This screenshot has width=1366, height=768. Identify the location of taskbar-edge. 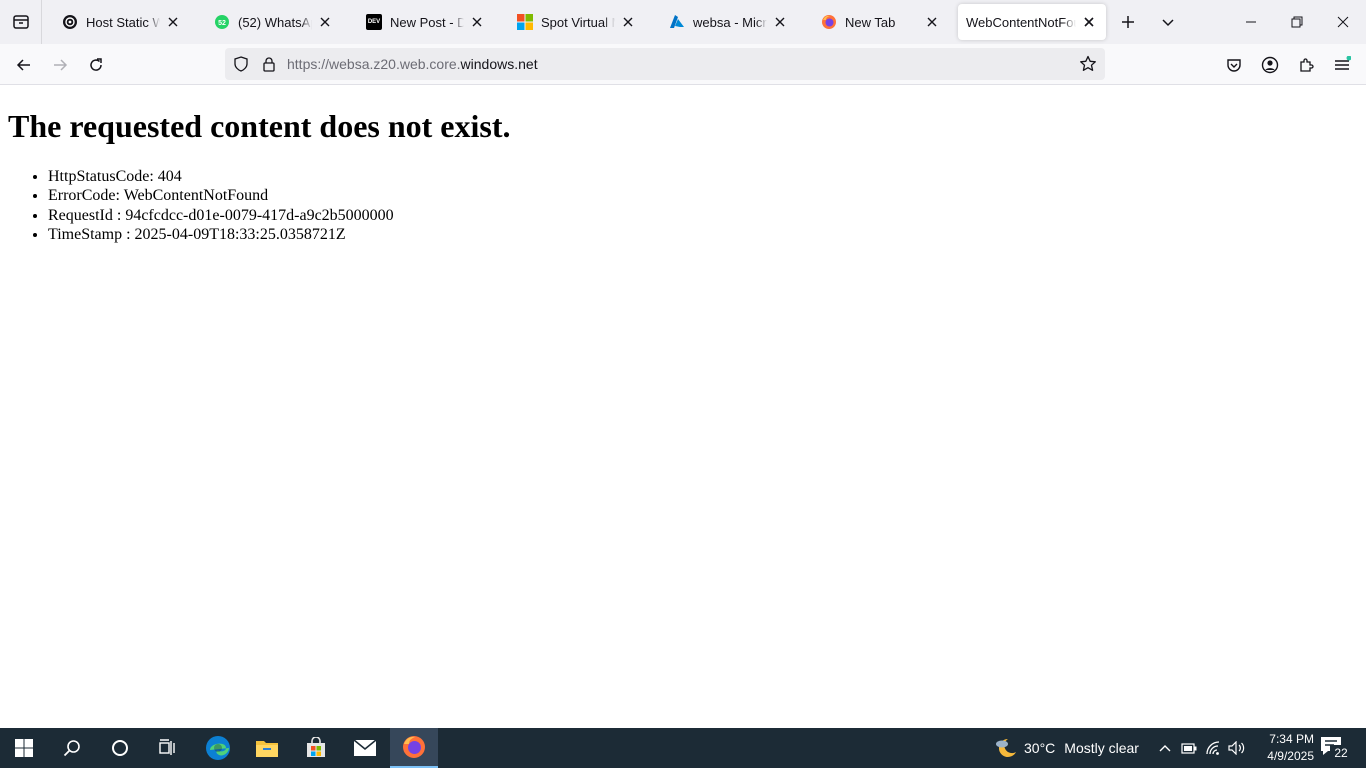
(218, 748).